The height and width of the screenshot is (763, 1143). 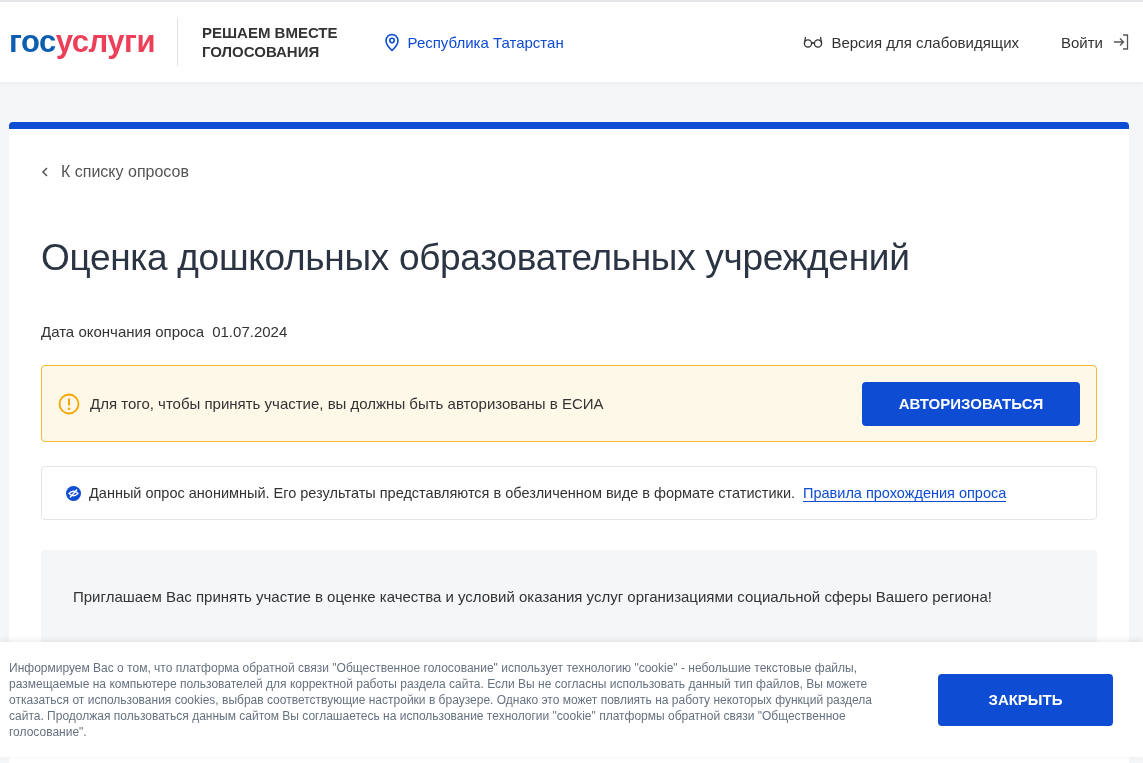 I want to click on location-pin-icon, so click(x=391, y=42).